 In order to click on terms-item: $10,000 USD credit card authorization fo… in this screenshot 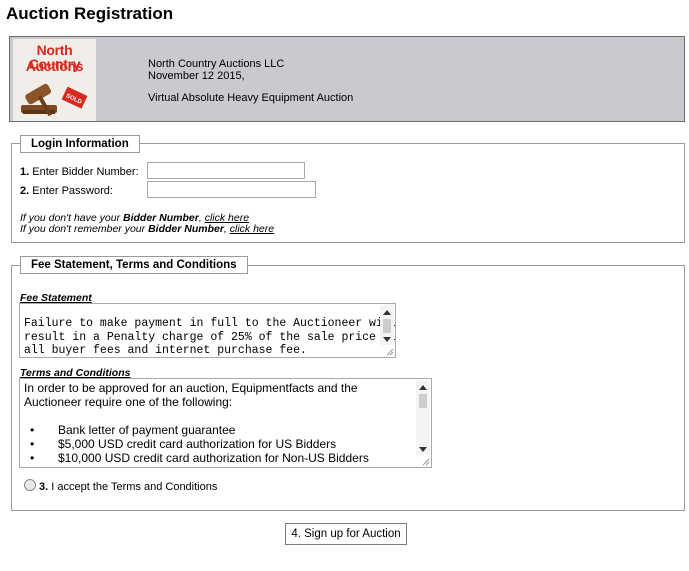, I will do `click(220, 458)`.